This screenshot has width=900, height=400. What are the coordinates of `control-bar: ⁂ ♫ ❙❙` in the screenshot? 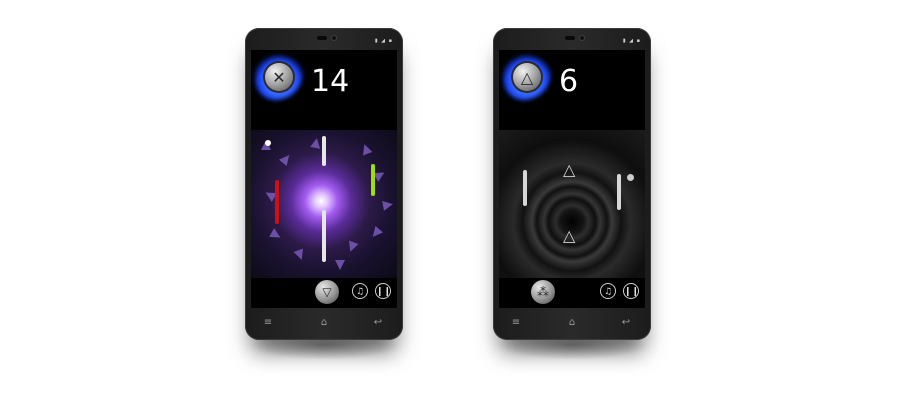 It's located at (572, 293).